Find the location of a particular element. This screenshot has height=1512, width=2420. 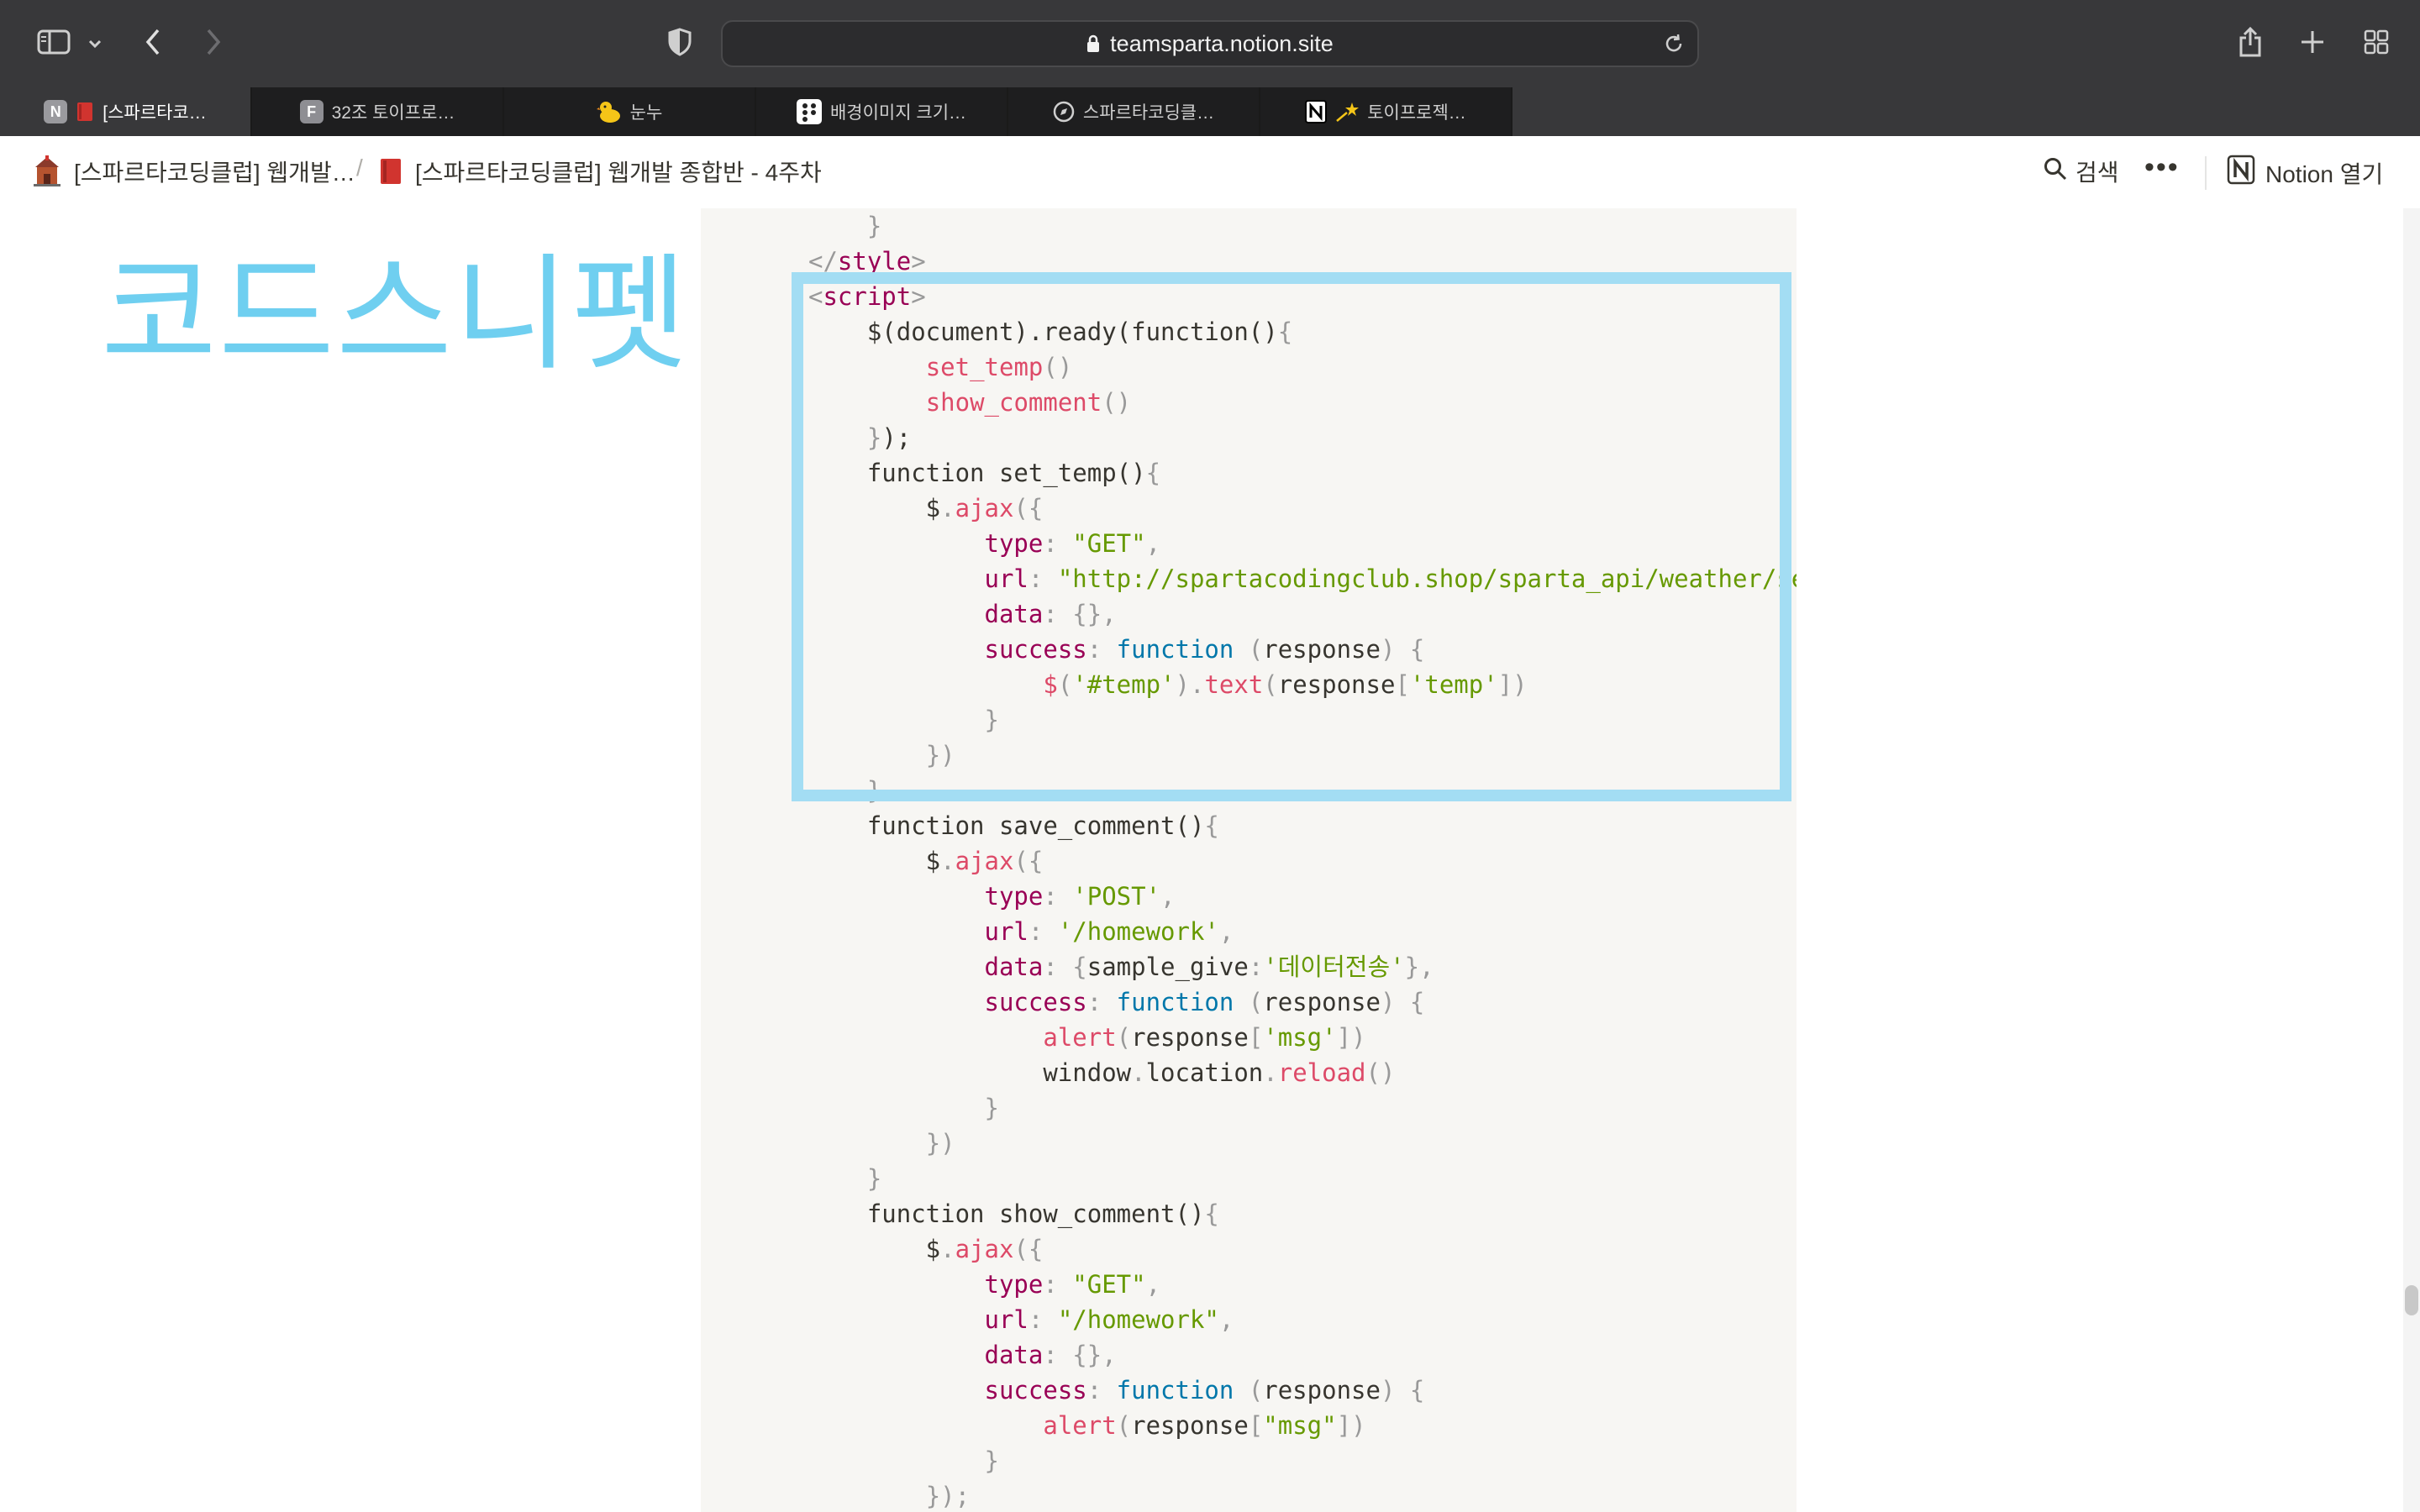

back-button is located at coordinates (153, 44).